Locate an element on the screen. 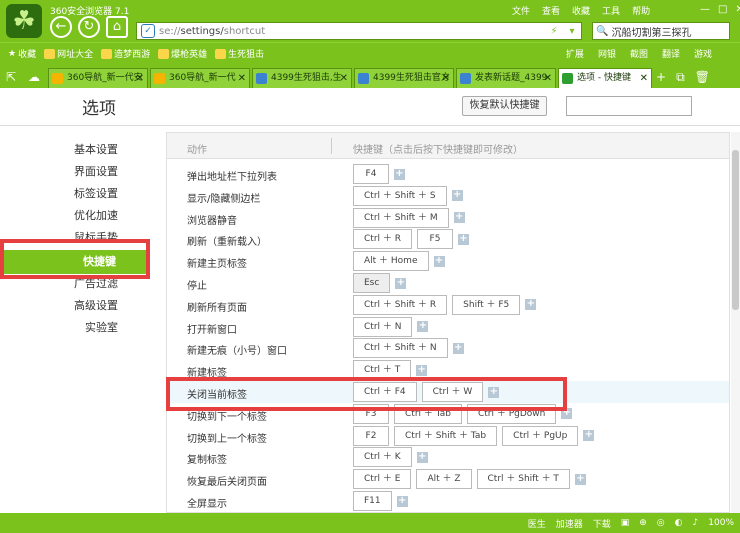 The height and width of the screenshot is (533, 740). shortcut-keys: F4 + is located at coordinates (379, 174).